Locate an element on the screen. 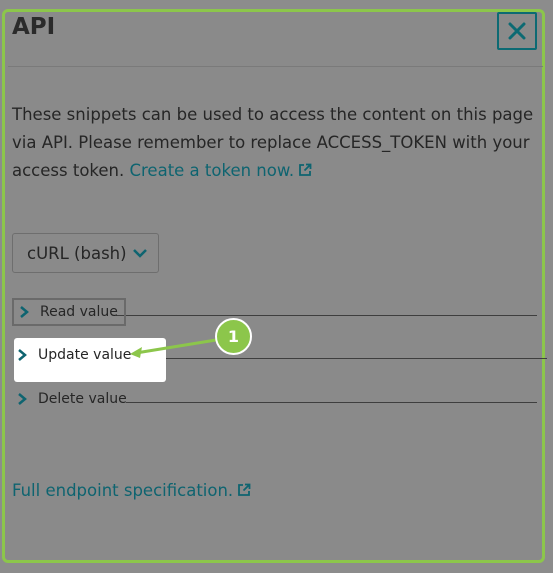 This screenshot has width=553, height=573. snippet-update-value-toggle: Update value is located at coordinates (74, 355).